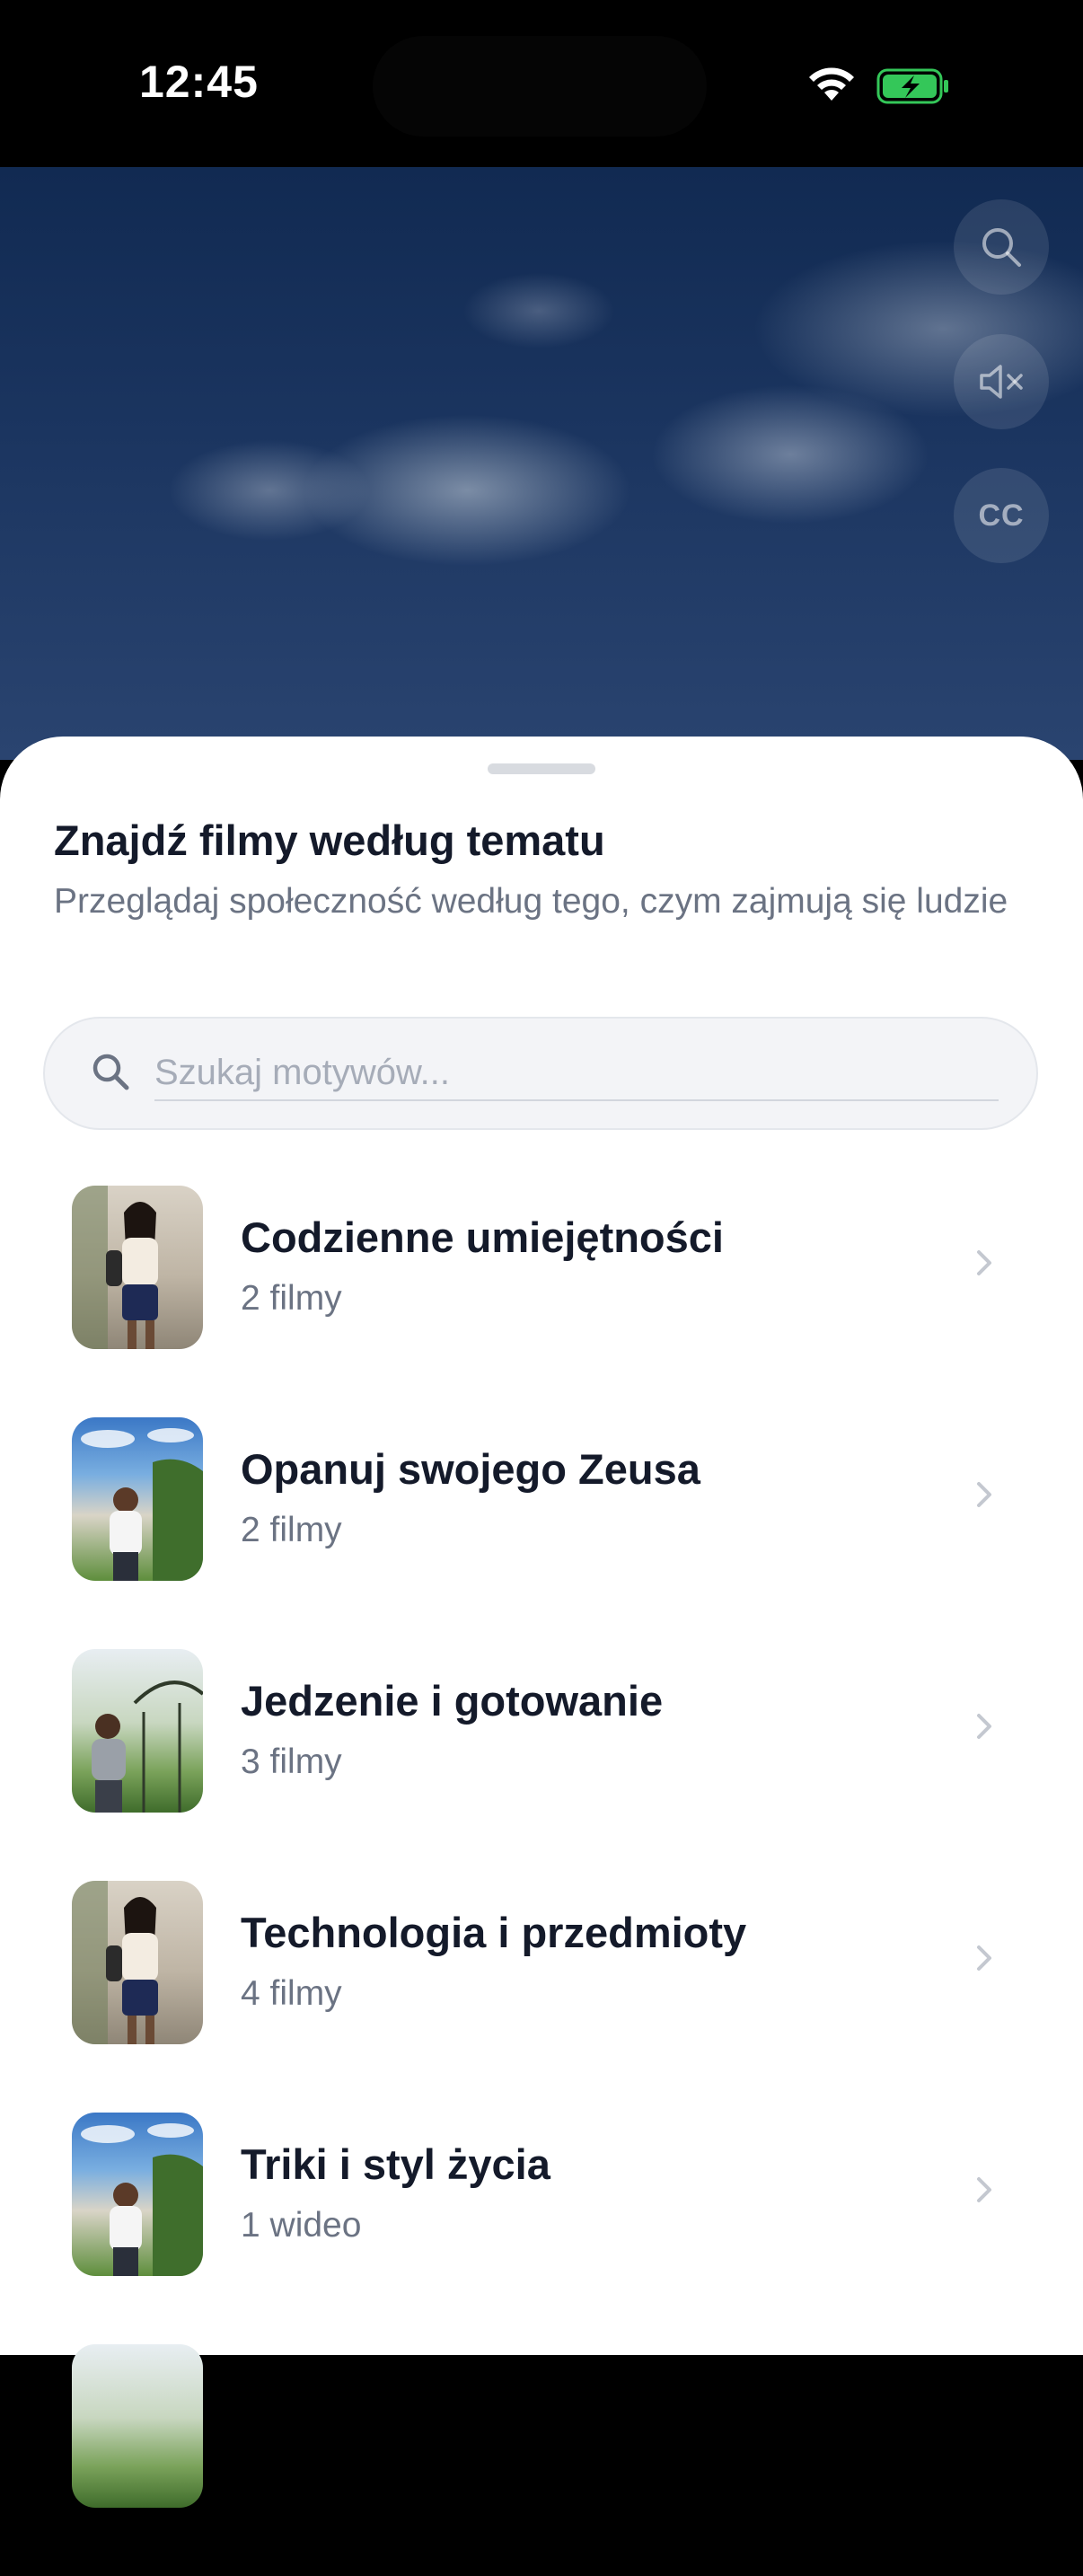 This screenshot has width=1083, height=2576. I want to click on topic-row-jedzenie-i-gotowanie: Jedzenie i gotowanie 3 filmy, so click(541, 1765).